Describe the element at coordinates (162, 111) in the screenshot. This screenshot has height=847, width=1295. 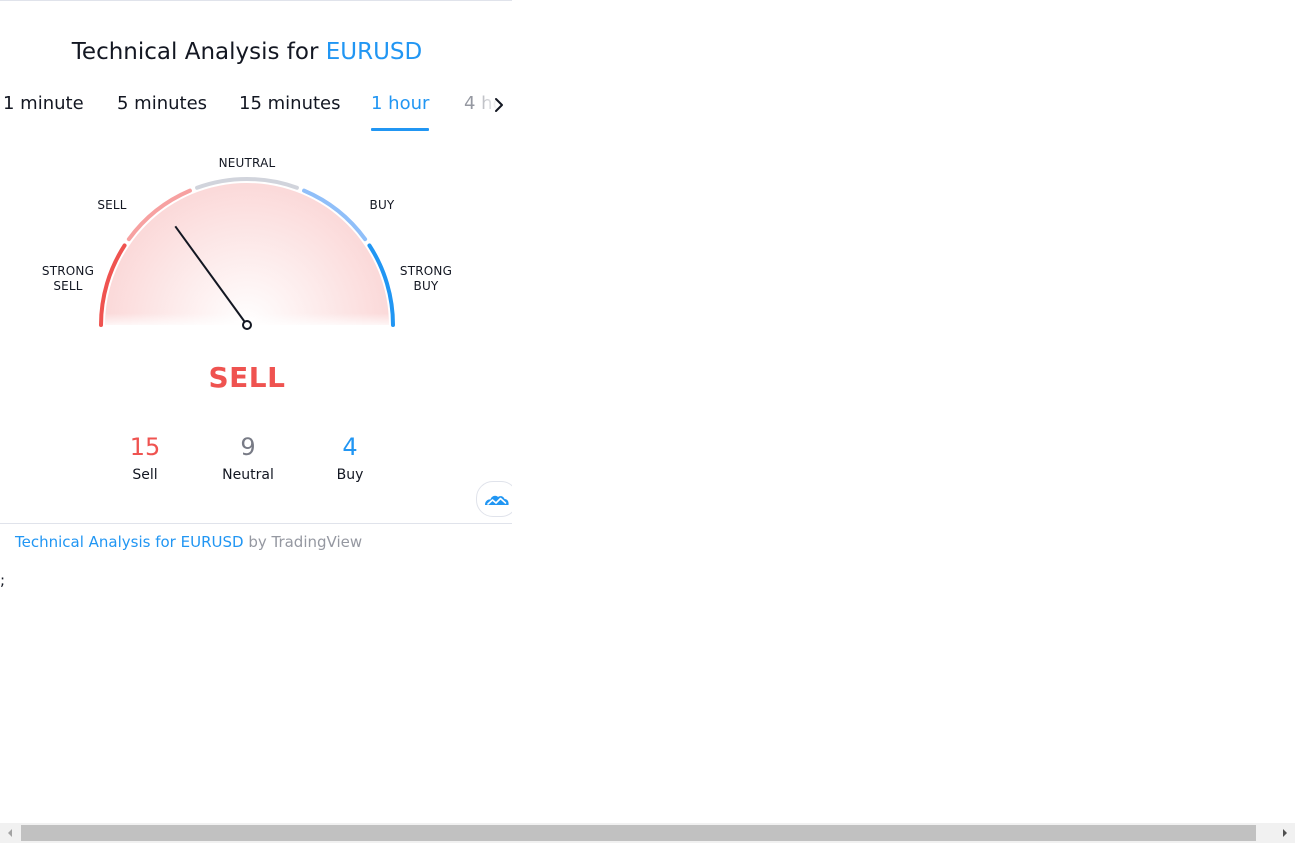
I see `tab-5-minutes: 5 minutes` at that location.